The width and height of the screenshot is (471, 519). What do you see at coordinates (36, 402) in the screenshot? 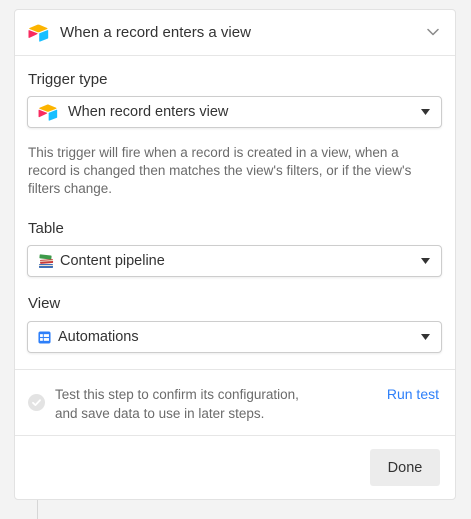
I see `check-circle-icon` at bounding box center [36, 402].